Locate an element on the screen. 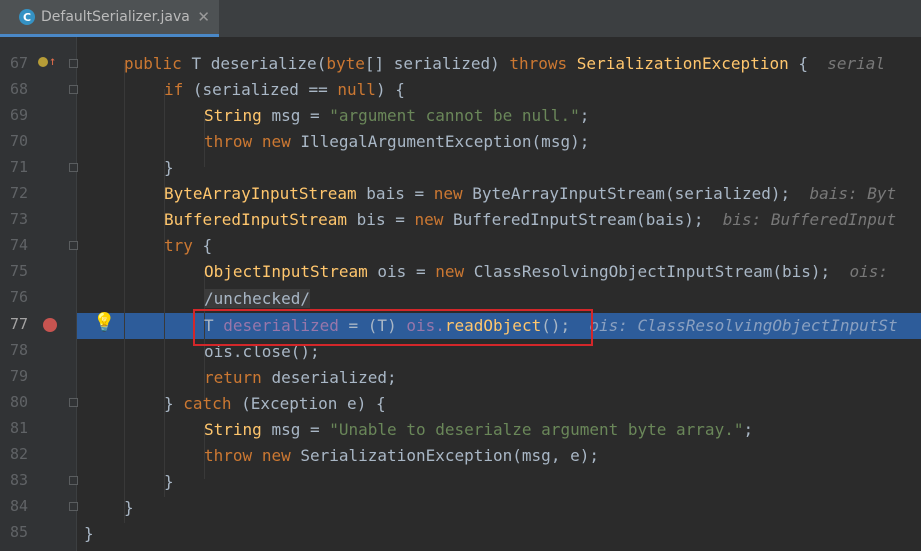 This screenshot has width=921, height=551. line-number: 82 is located at coordinates (19, 454).